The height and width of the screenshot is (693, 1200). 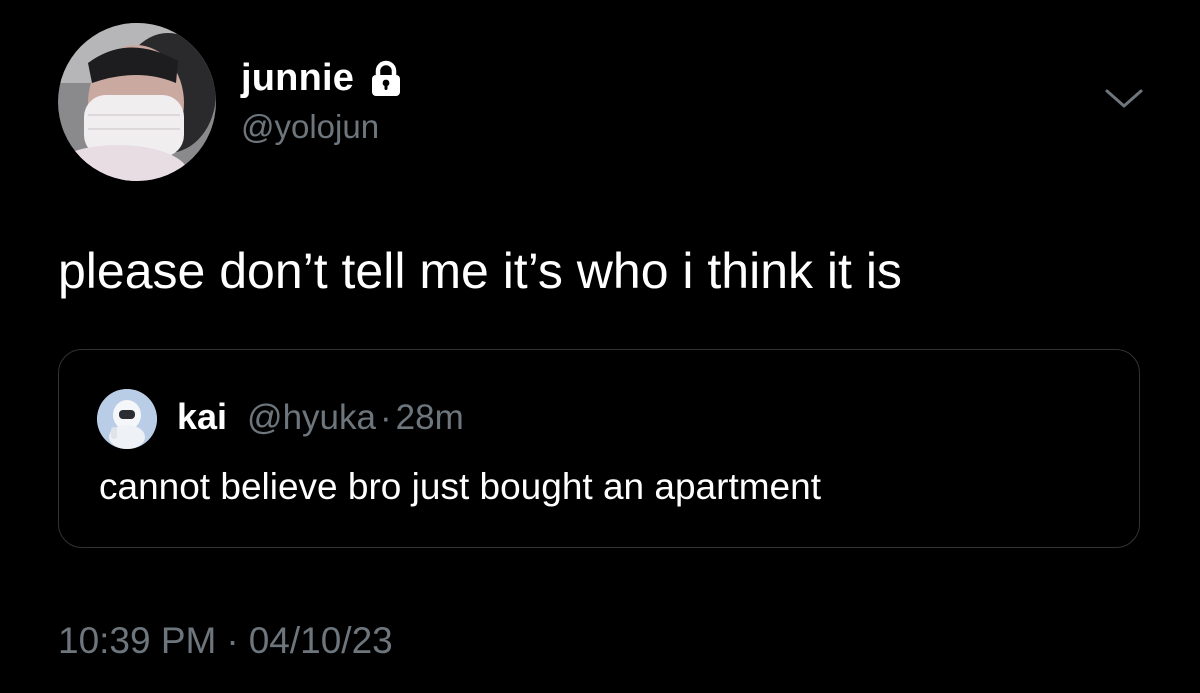 I want to click on tweet-date: 04/10/23, so click(x=320, y=640).